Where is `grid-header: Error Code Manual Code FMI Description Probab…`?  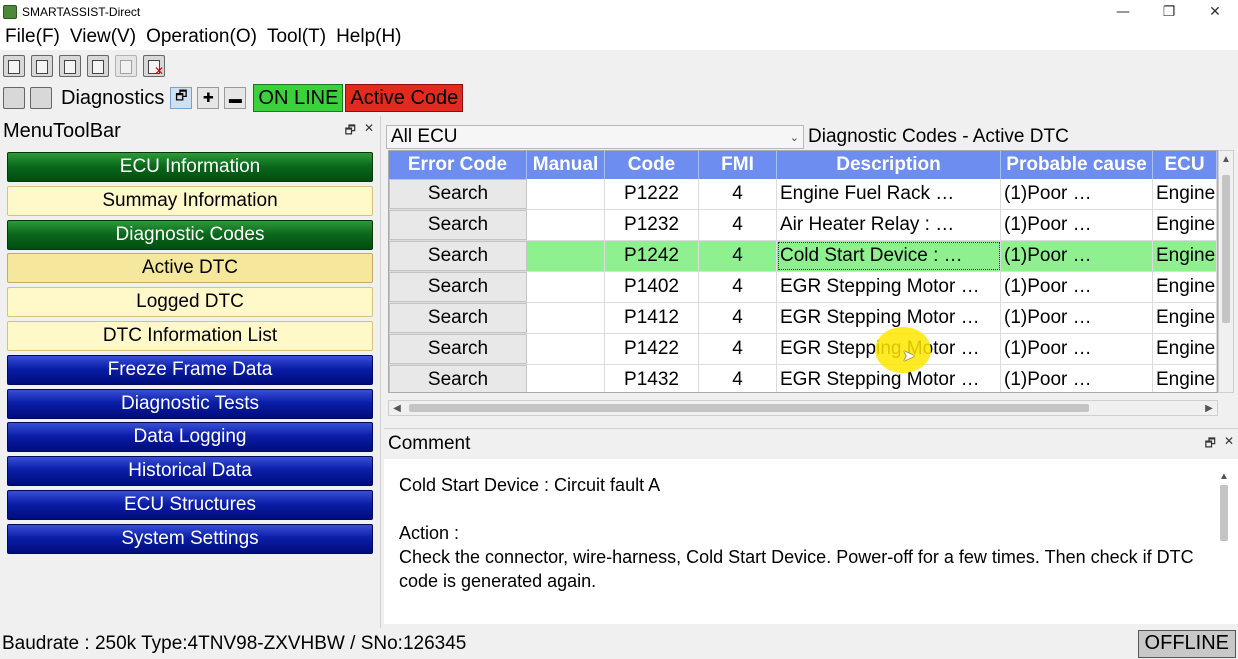
grid-header: Error Code Manual Code FMI Description Probab… is located at coordinates (803, 165).